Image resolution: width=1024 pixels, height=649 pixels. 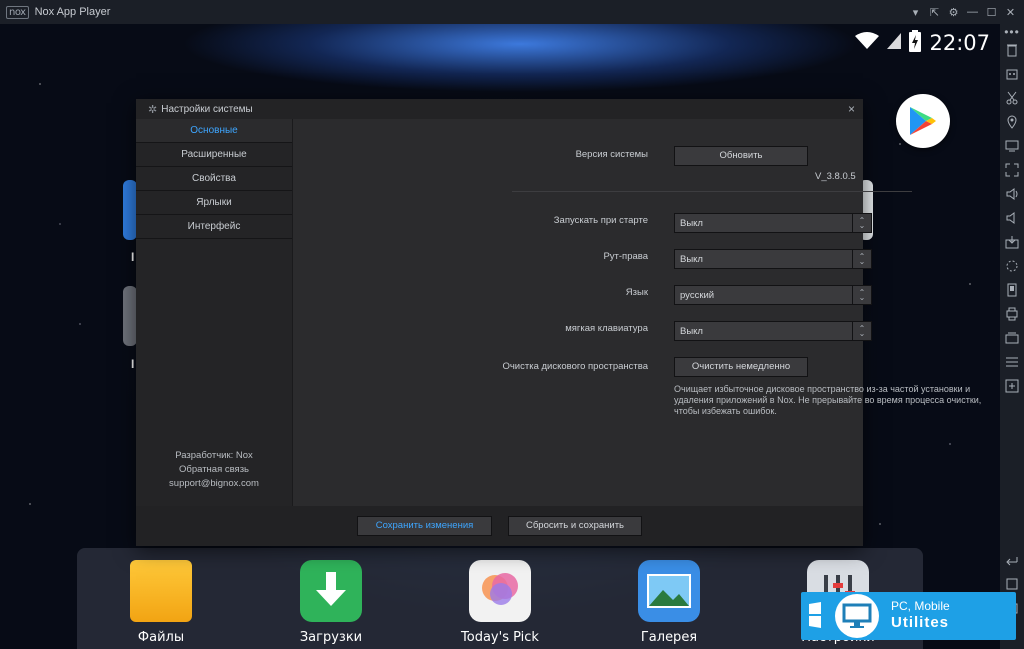 What do you see at coordinates (1010, 12) in the screenshot?
I see `close-window-button: ✕` at bounding box center [1010, 12].